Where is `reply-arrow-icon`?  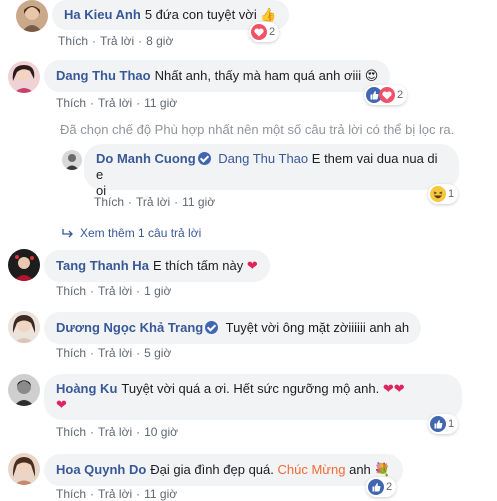
reply-arrow-icon is located at coordinates (67, 233).